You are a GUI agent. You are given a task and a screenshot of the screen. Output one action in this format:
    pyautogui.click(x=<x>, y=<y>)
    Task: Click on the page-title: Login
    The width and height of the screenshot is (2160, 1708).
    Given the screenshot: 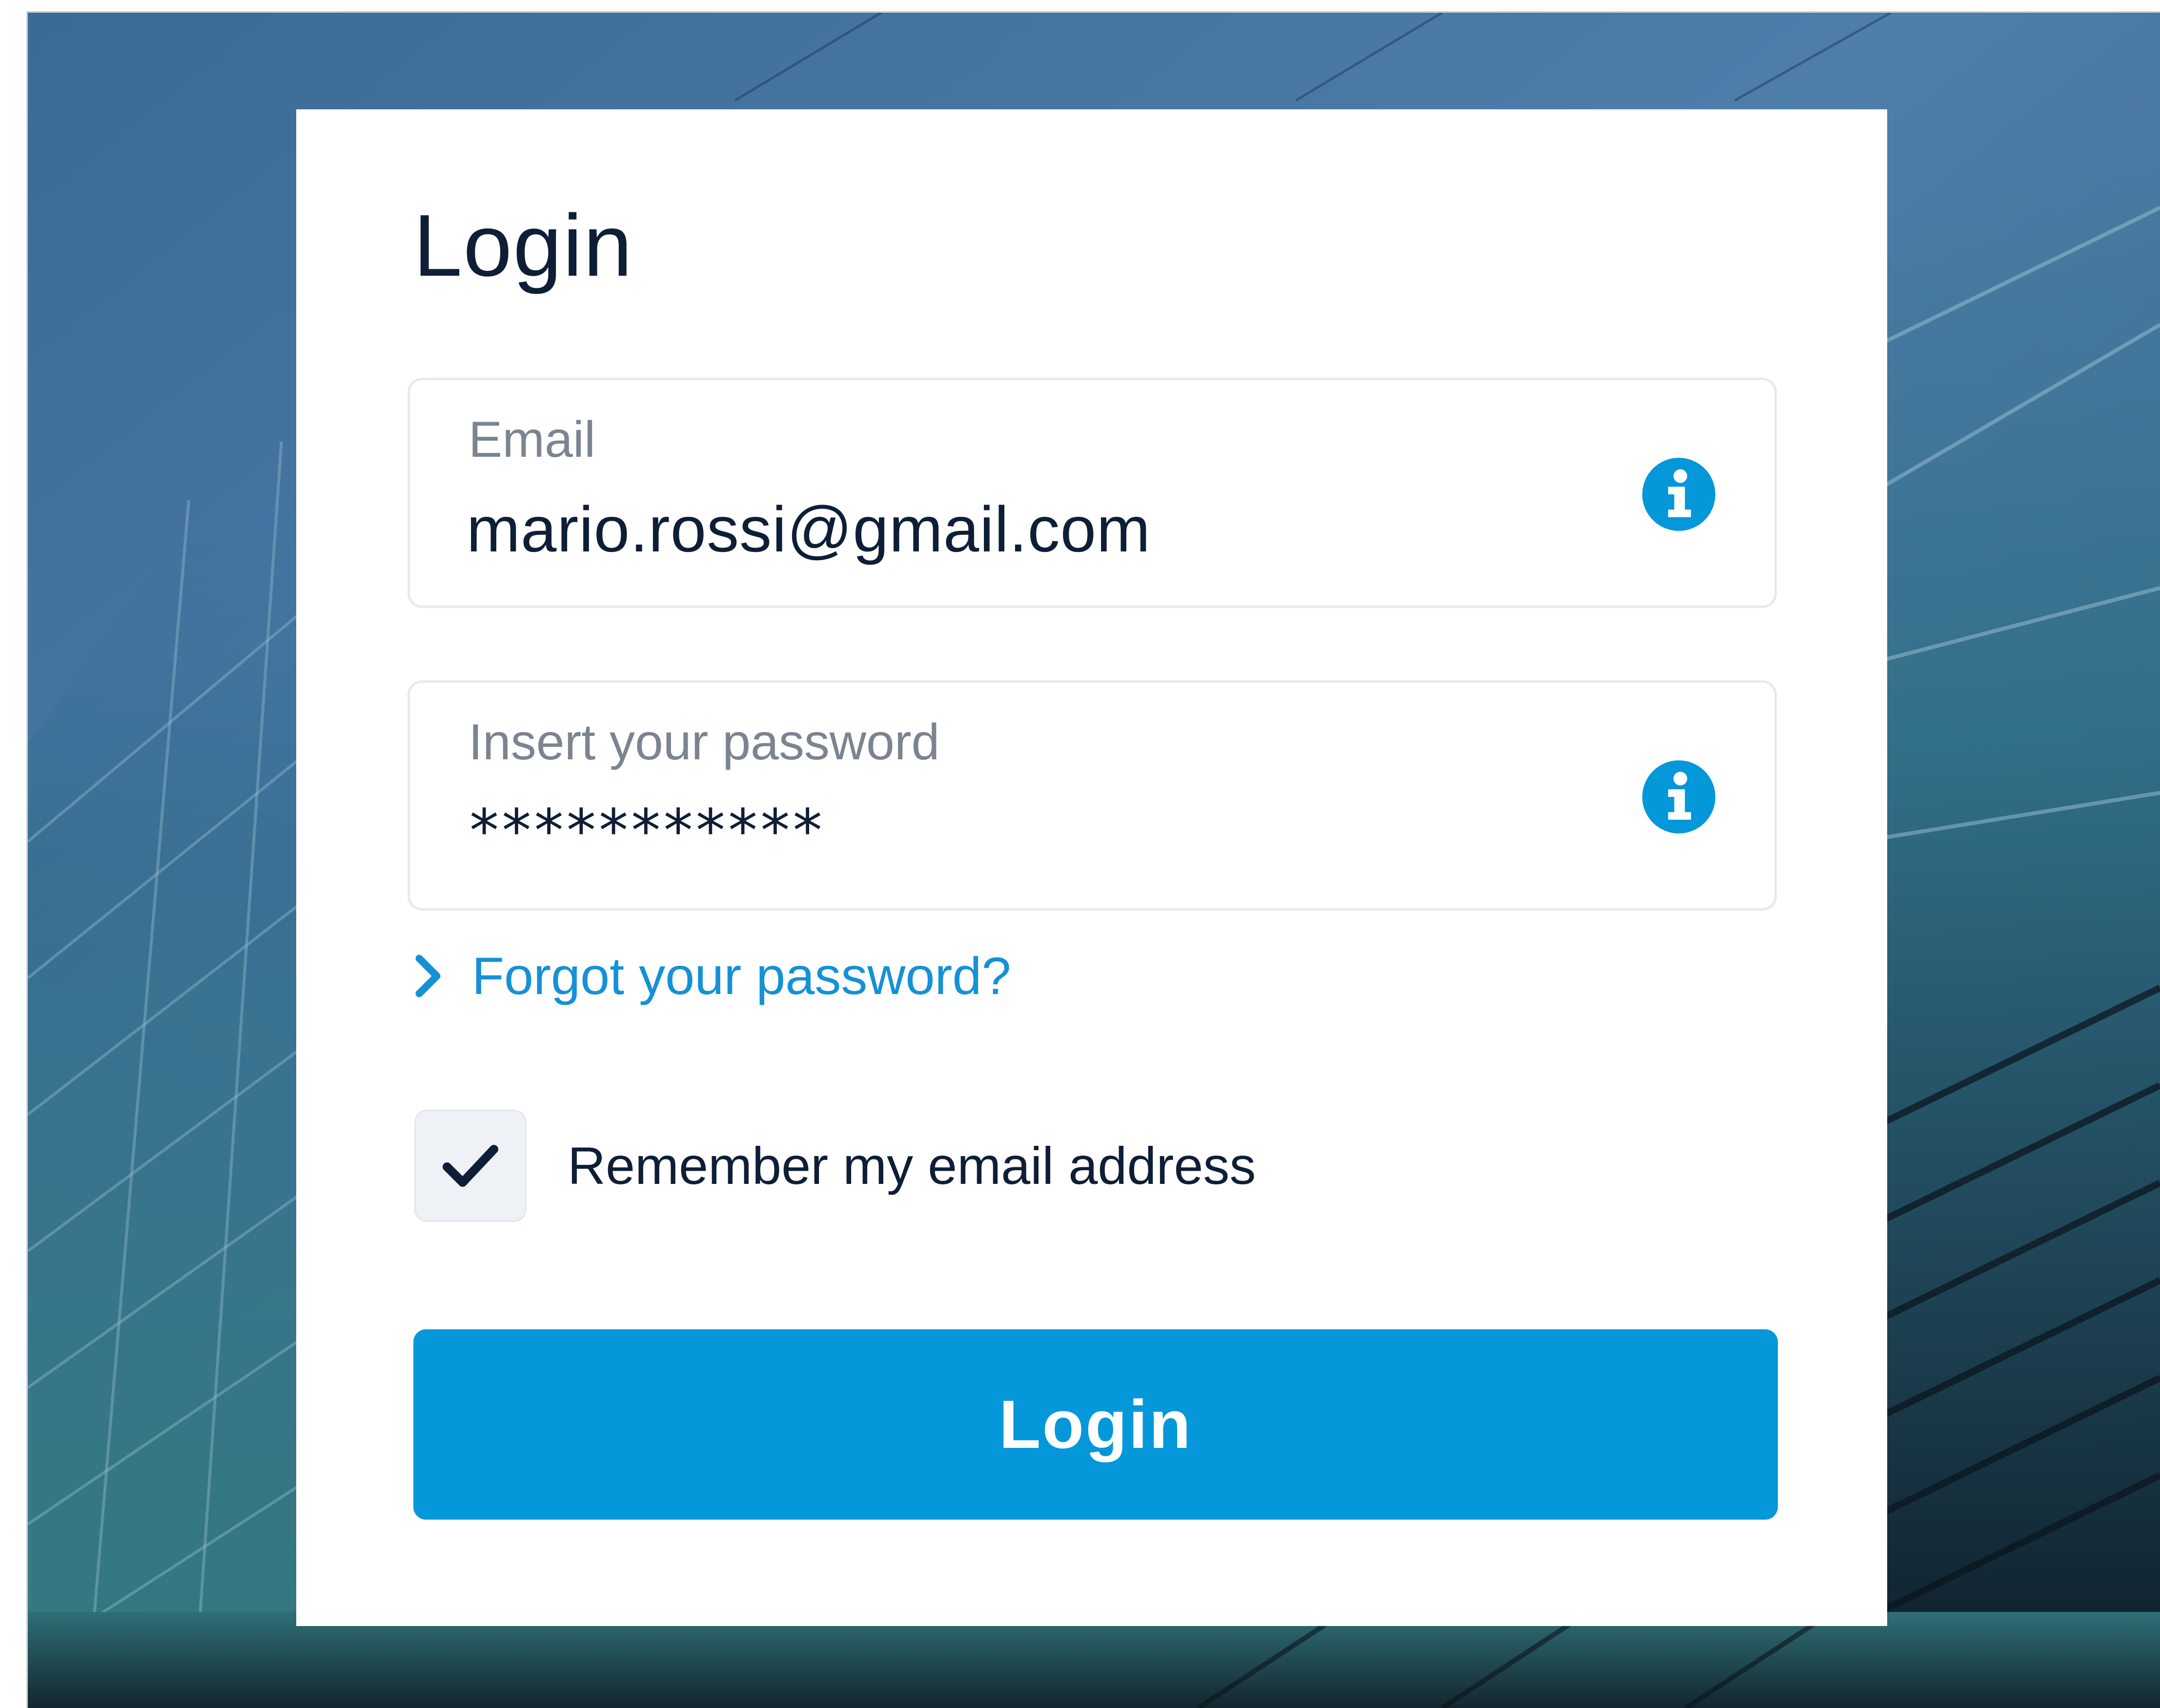 What is the action you would take?
    pyautogui.click(x=523, y=246)
    